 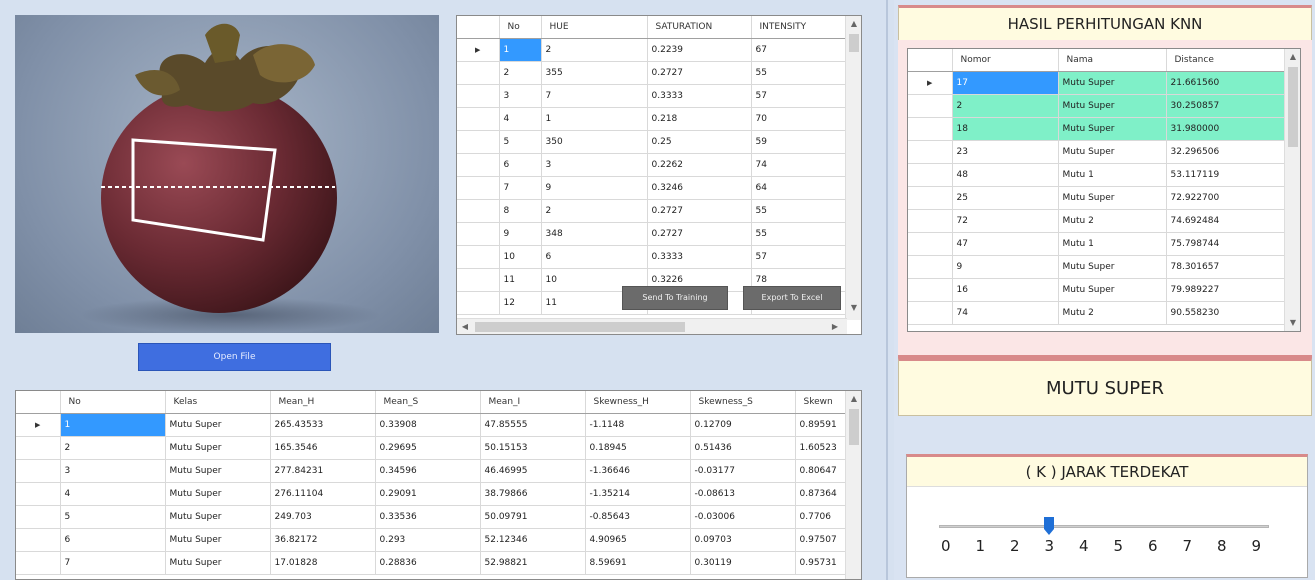 I want to click on table-row: 18 Mutu Super 31.980000, so click(x=1097, y=129).